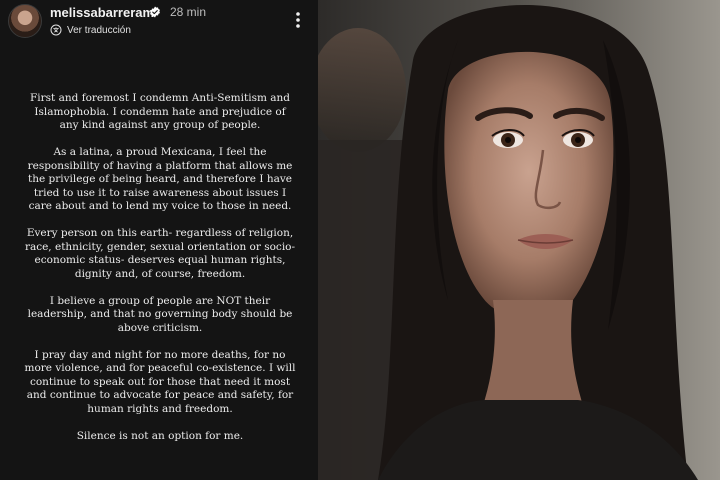 The image size is (720, 480). Describe the element at coordinates (25, 21) in the screenshot. I see `avatar` at that location.